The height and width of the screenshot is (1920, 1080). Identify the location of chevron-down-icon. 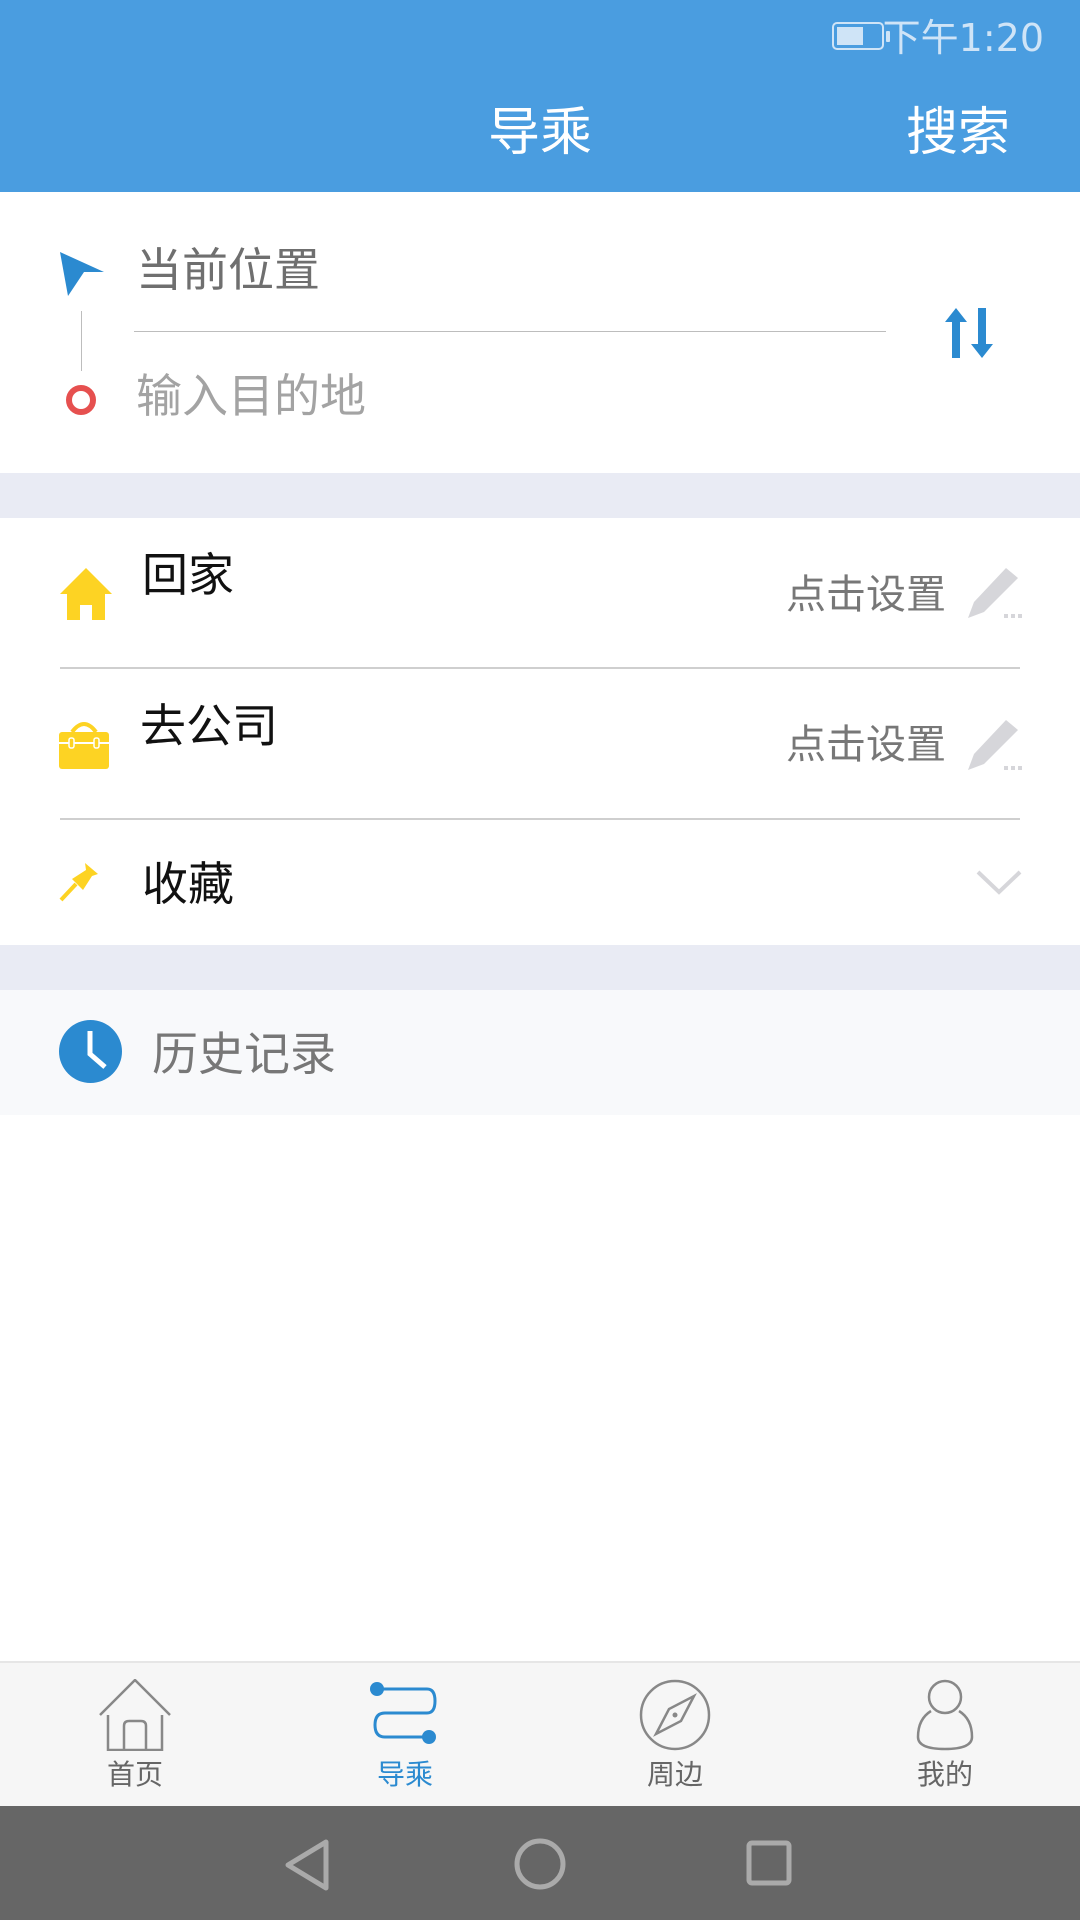
(999, 883).